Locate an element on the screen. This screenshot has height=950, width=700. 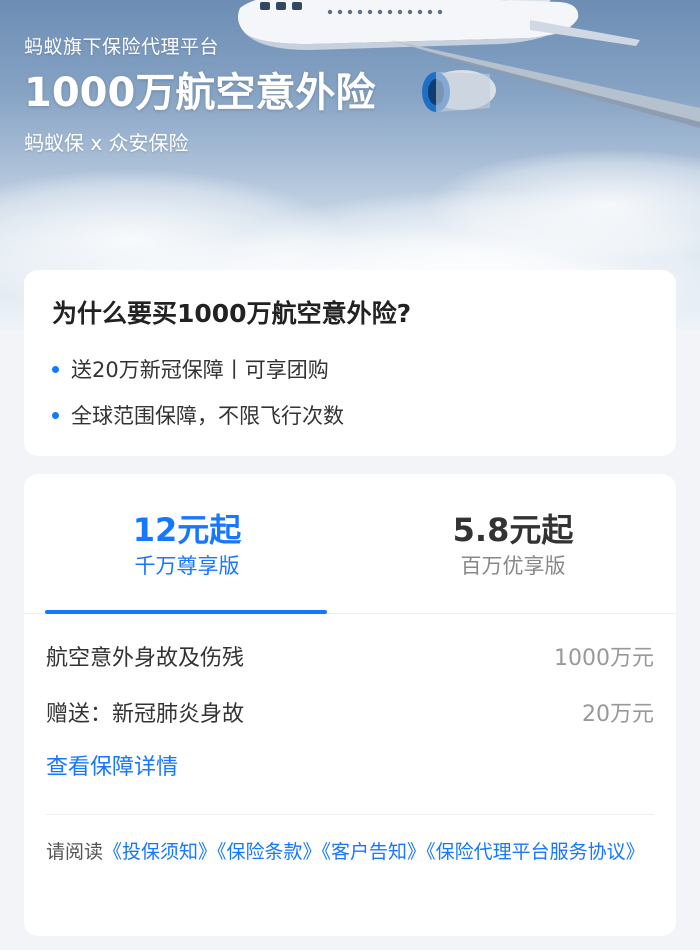
coverage-amount: 1000万元 is located at coordinates (604, 658).